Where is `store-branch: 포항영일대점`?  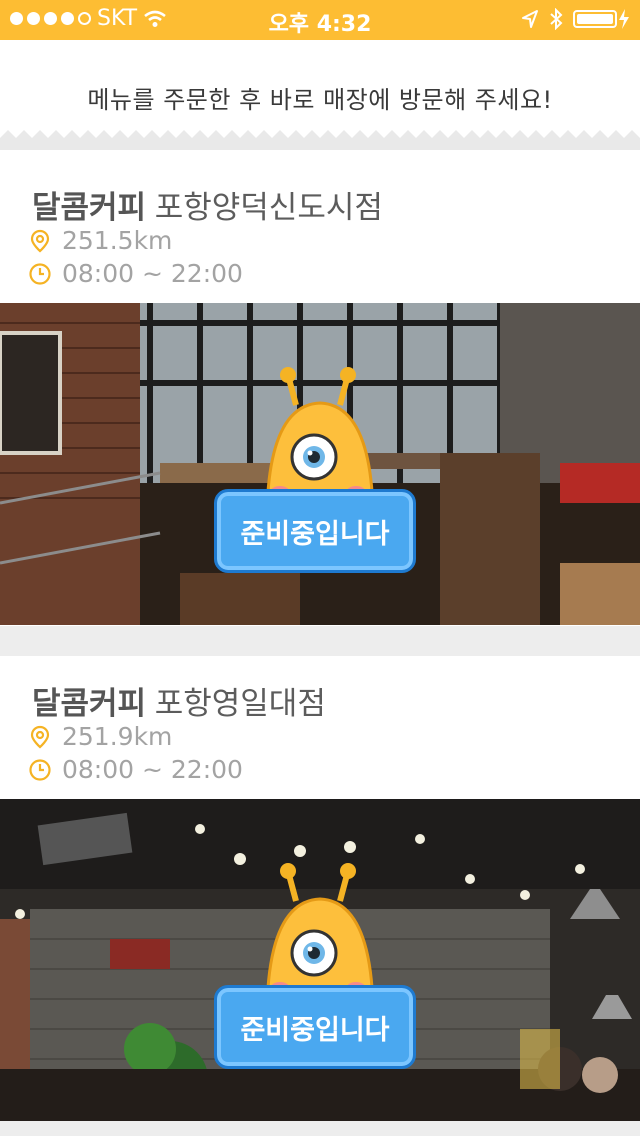
store-branch: 포항영일대점 is located at coordinates (240, 703).